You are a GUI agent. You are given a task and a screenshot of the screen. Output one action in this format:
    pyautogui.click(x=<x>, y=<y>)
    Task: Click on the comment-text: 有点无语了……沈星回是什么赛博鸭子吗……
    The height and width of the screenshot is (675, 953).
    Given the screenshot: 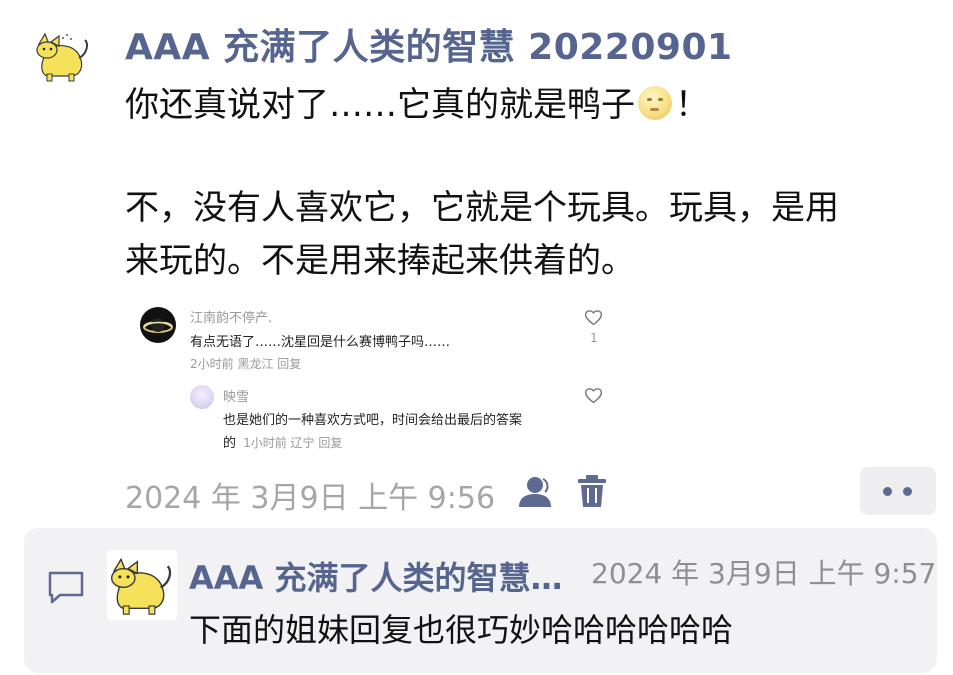 What is the action you would take?
    pyautogui.click(x=320, y=342)
    